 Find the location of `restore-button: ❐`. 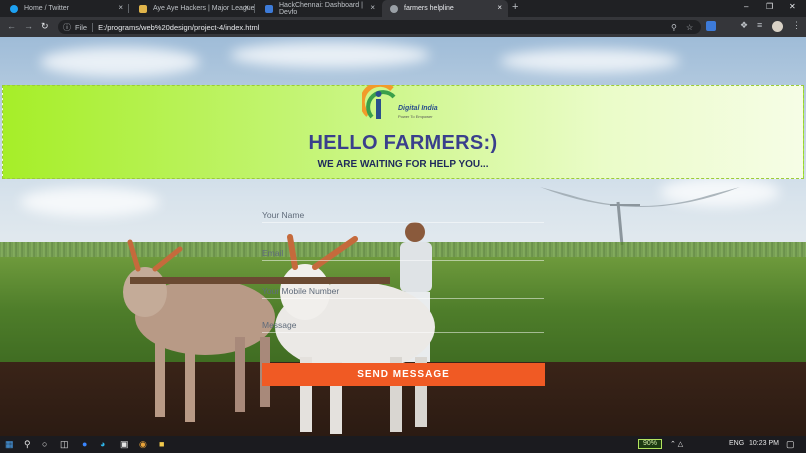

restore-button: ❐ is located at coordinates (769, 6).